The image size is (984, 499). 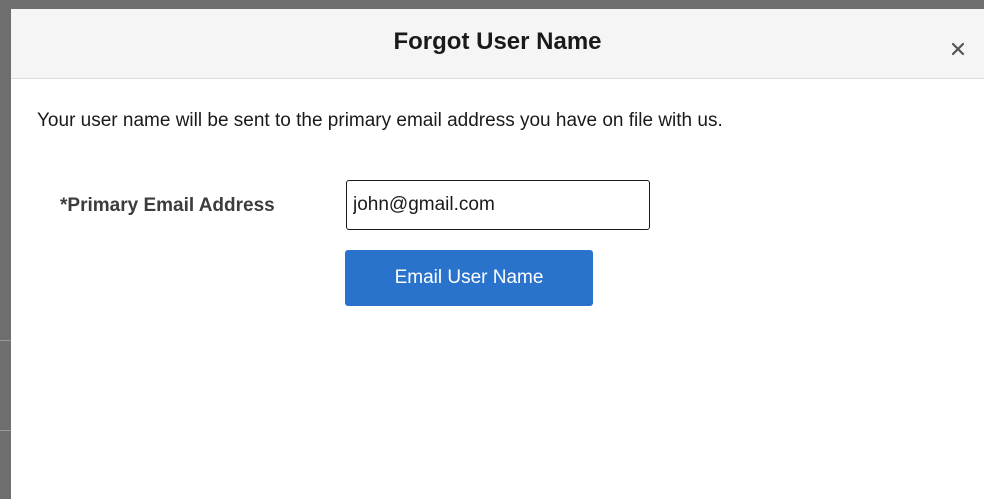 I want to click on email-field-label: *Primary Email Address, so click(x=167, y=205).